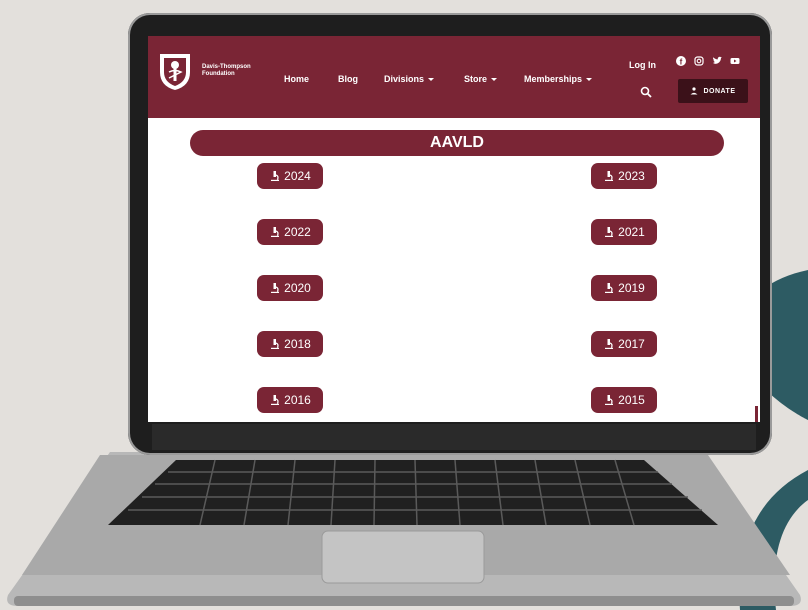  Describe the element at coordinates (403, 557) in the screenshot. I see `trackpad` at that location.